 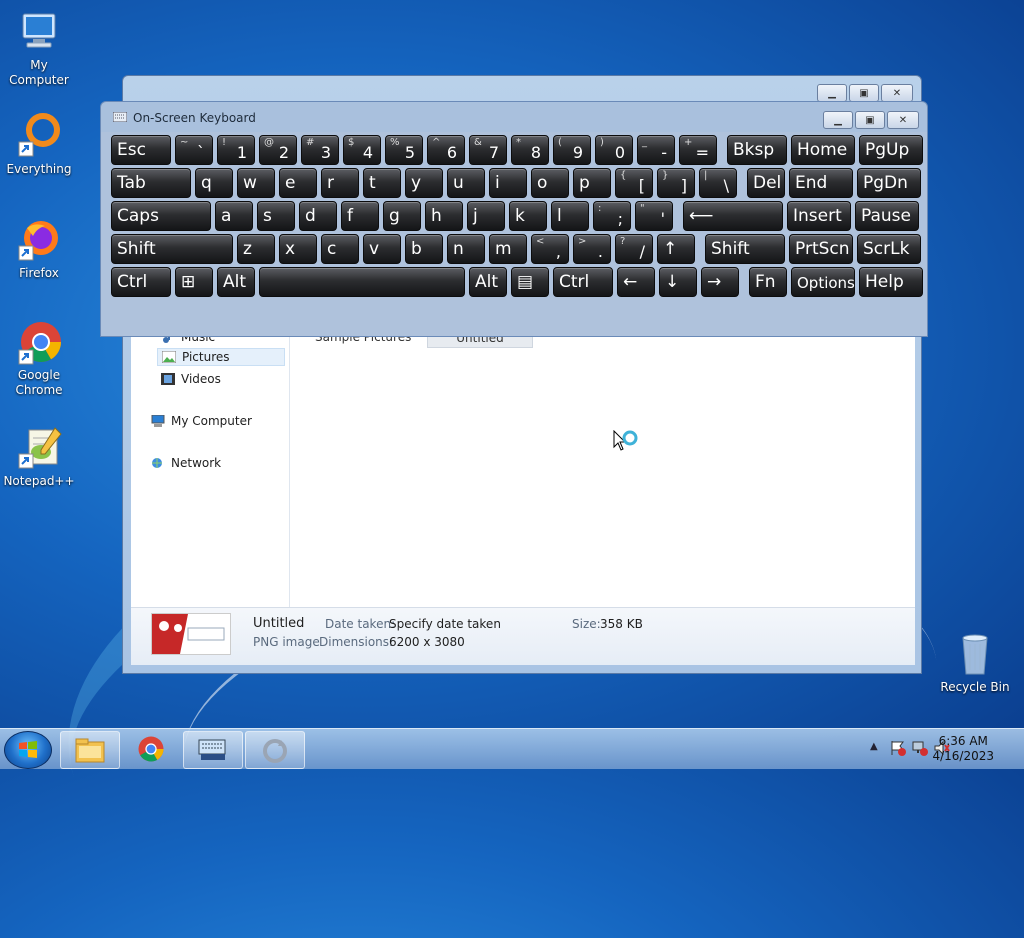 I want to click on key-l: l, so click(x=570, y=216).